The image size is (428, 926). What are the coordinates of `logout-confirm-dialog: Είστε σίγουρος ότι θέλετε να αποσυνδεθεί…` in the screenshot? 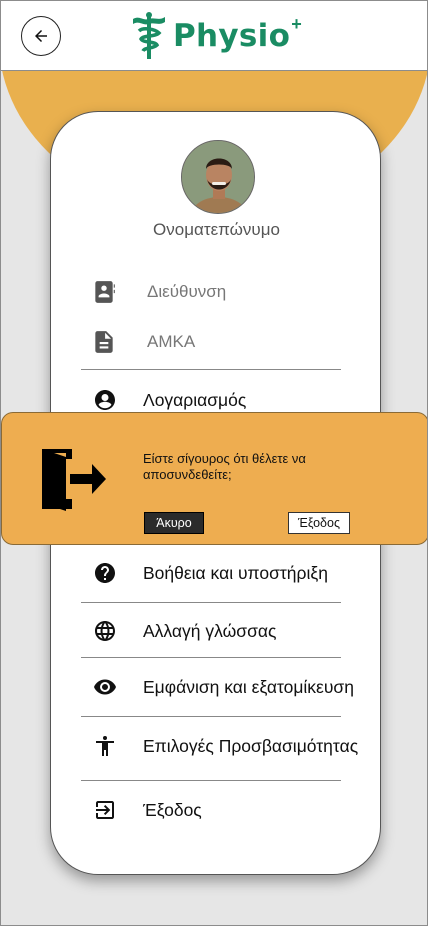 It's located at (214, 478).